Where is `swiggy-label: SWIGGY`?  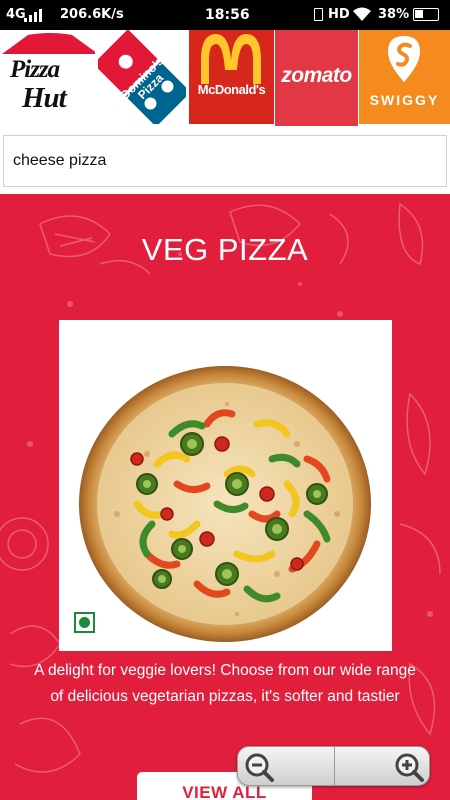 swiggy-label: SWIGGY is located at coordinates (404, 100).